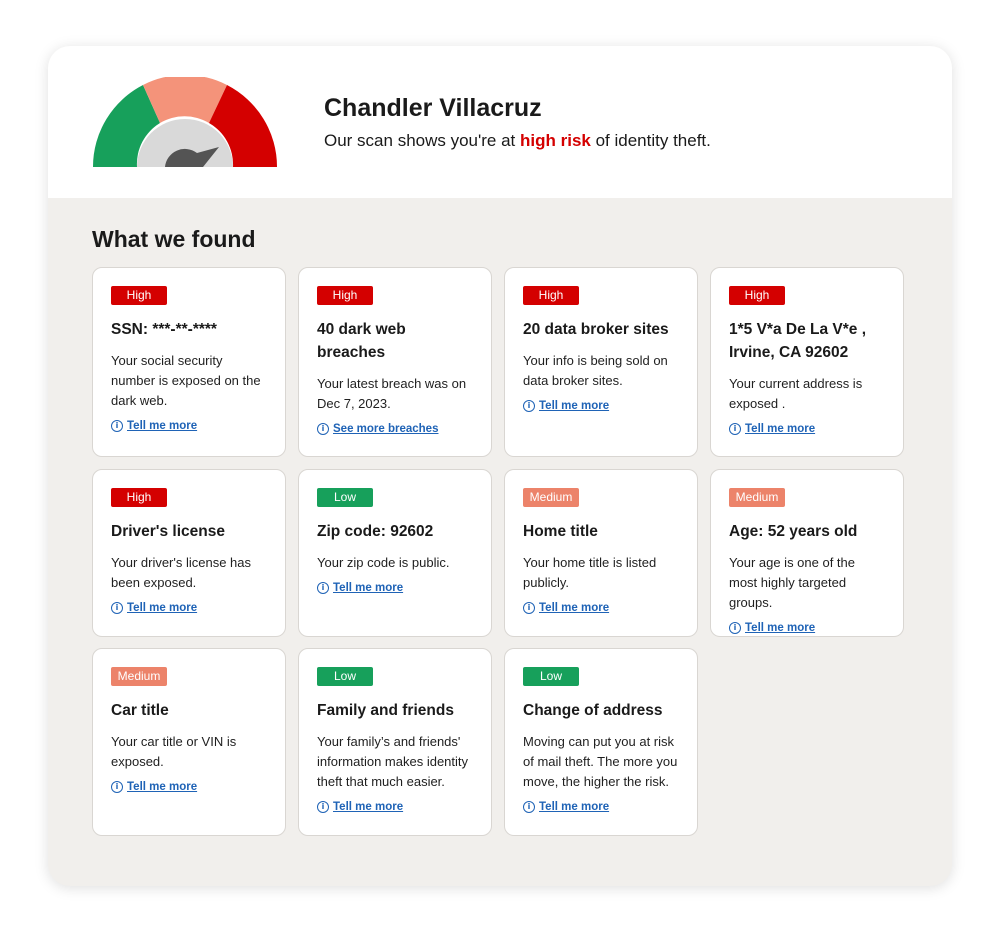 This screenshot has width=1000, height=930. Describe the element at coordinates (793, 531) in the screenshot. I see `card-title: Age: 52 years old` at that location.